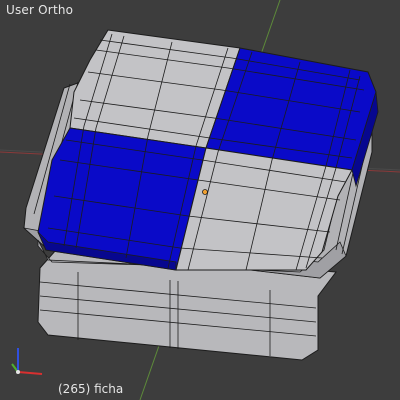 This screenshot has height=400, width=400. What do you see at coordinates (30, 373) in the screenshot?
I see `gizmo-x-axis` at bounding box center [30, 373].